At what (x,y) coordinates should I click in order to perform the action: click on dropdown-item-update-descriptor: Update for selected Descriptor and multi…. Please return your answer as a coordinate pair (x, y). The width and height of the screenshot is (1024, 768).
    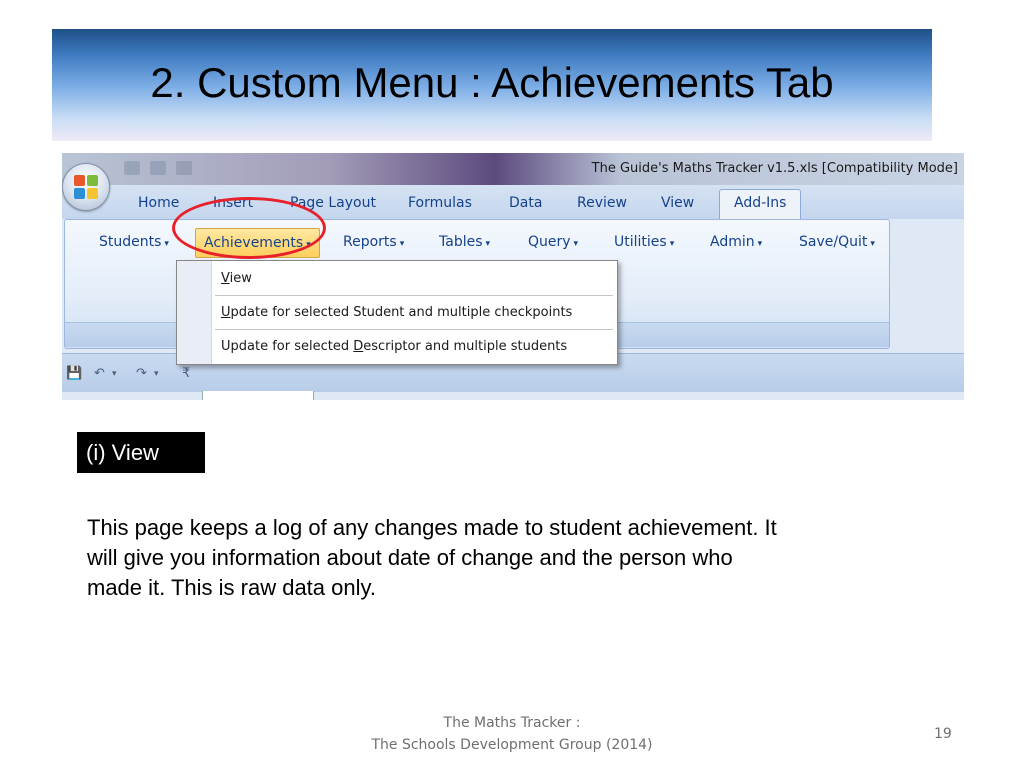
    Looking at the image, I should click on (394, 346).